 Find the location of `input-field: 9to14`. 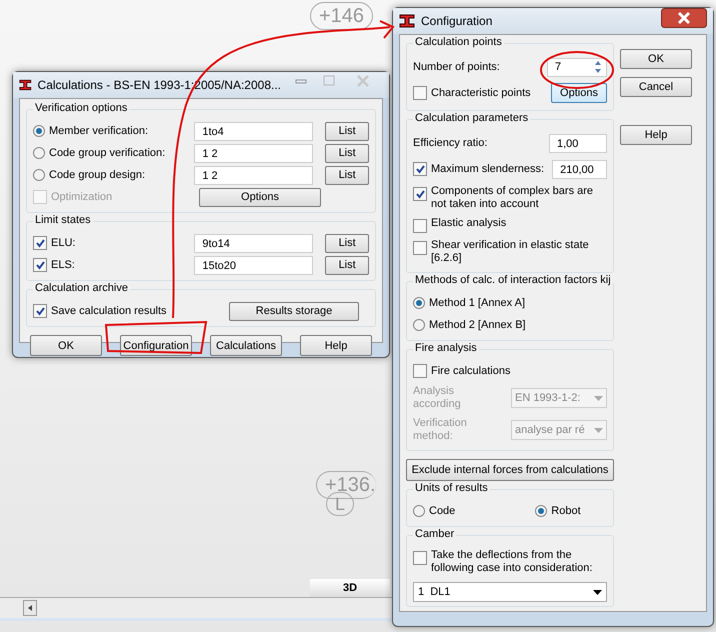

input-field: 9to14 is located at coordinates (254, 243).